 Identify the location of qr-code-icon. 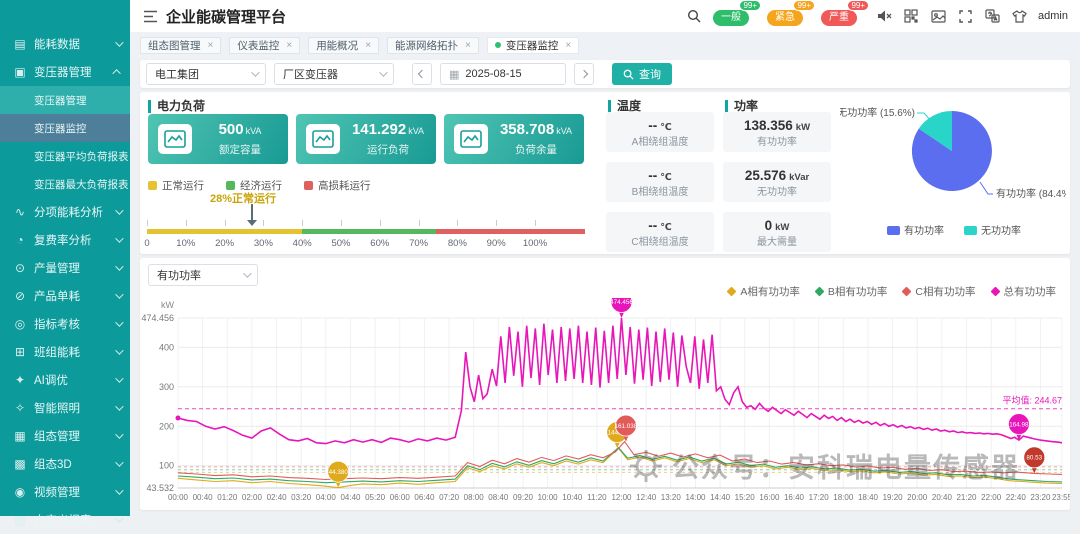
(911, 16).